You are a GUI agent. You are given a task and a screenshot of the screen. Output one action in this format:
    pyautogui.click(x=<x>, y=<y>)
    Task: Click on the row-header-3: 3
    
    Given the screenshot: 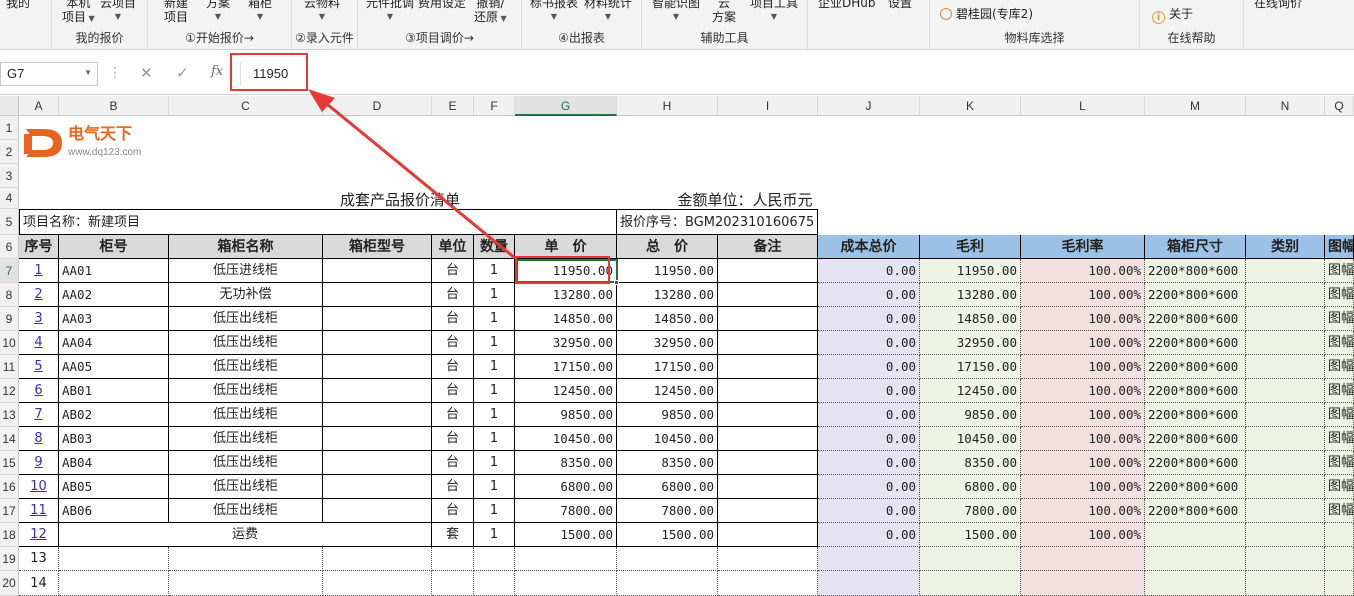 What is the action you would take?
    pyautogui.click(x=9, y=176)
    